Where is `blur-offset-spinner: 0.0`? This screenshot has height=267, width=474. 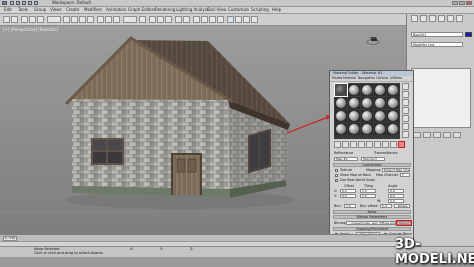
blur-offset-spinner: 0.0 is located at coordinates (386, 206).